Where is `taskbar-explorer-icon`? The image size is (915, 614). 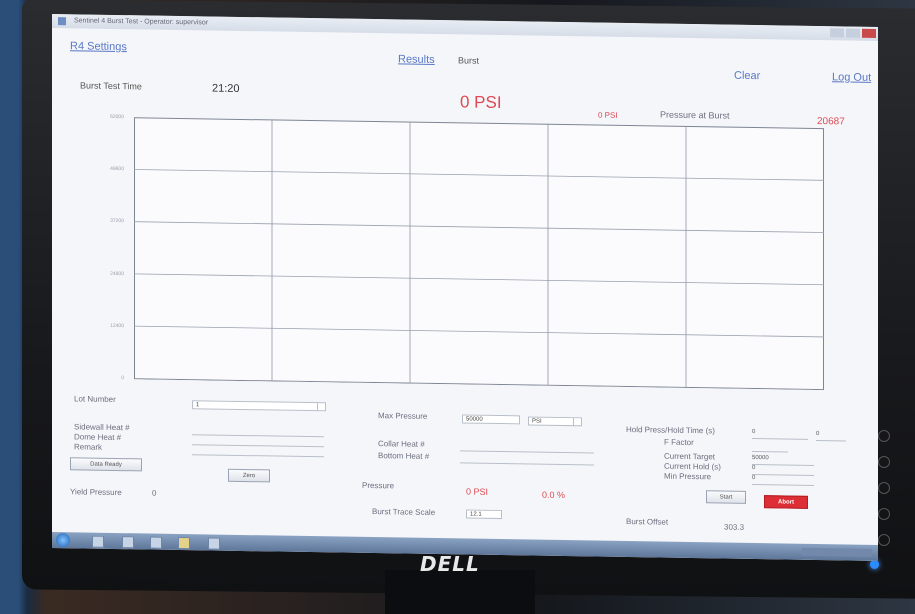 taskbar-explorer-icon is located at coordinates (98, 541).